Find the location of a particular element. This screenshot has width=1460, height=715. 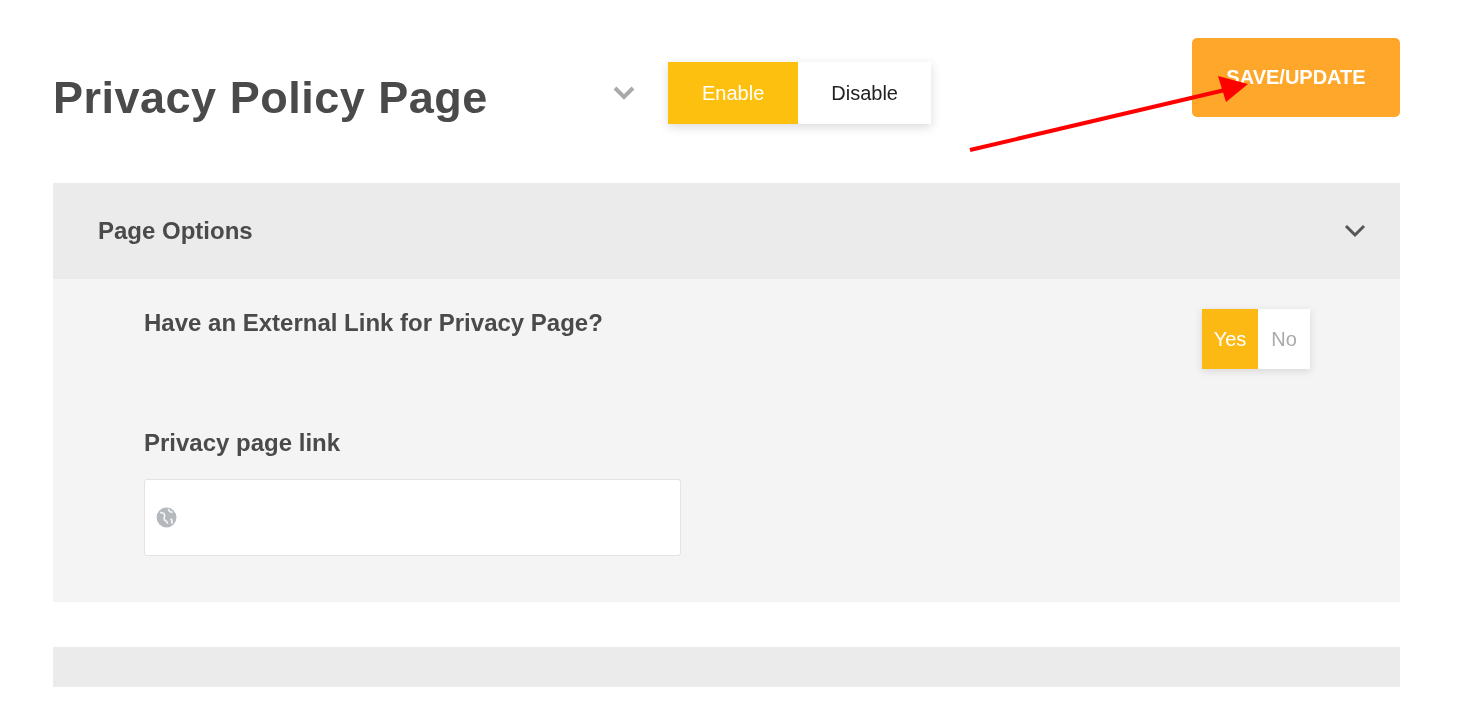

field-label: Have an External Link for Privacy Page? is located at coordinates (373, 323).